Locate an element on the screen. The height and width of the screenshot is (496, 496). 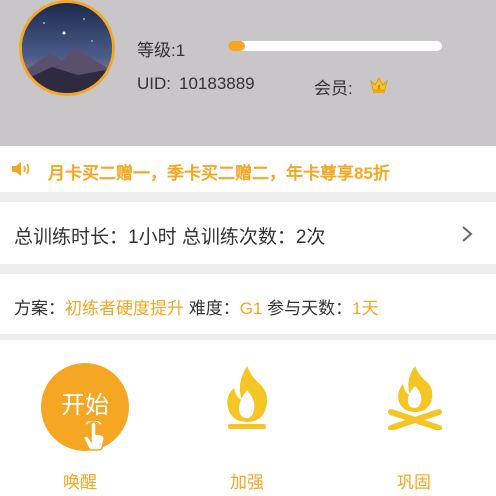
uid-row: UID: 10183889 is located at coordinates (196, 84).